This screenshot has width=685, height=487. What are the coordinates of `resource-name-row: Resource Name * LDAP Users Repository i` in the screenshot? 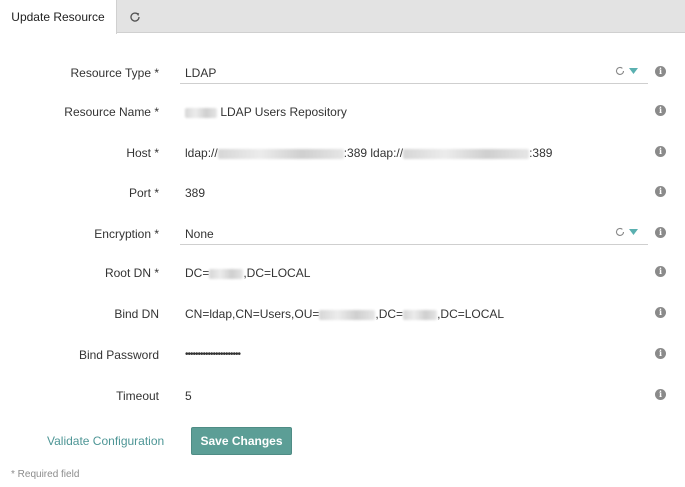 It's located at (342, 113).